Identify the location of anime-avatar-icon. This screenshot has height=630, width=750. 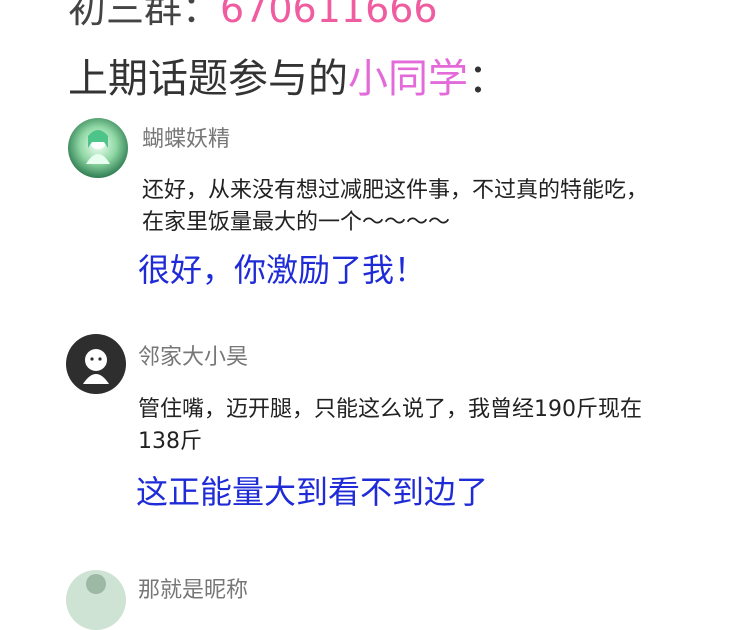
(96, 600).